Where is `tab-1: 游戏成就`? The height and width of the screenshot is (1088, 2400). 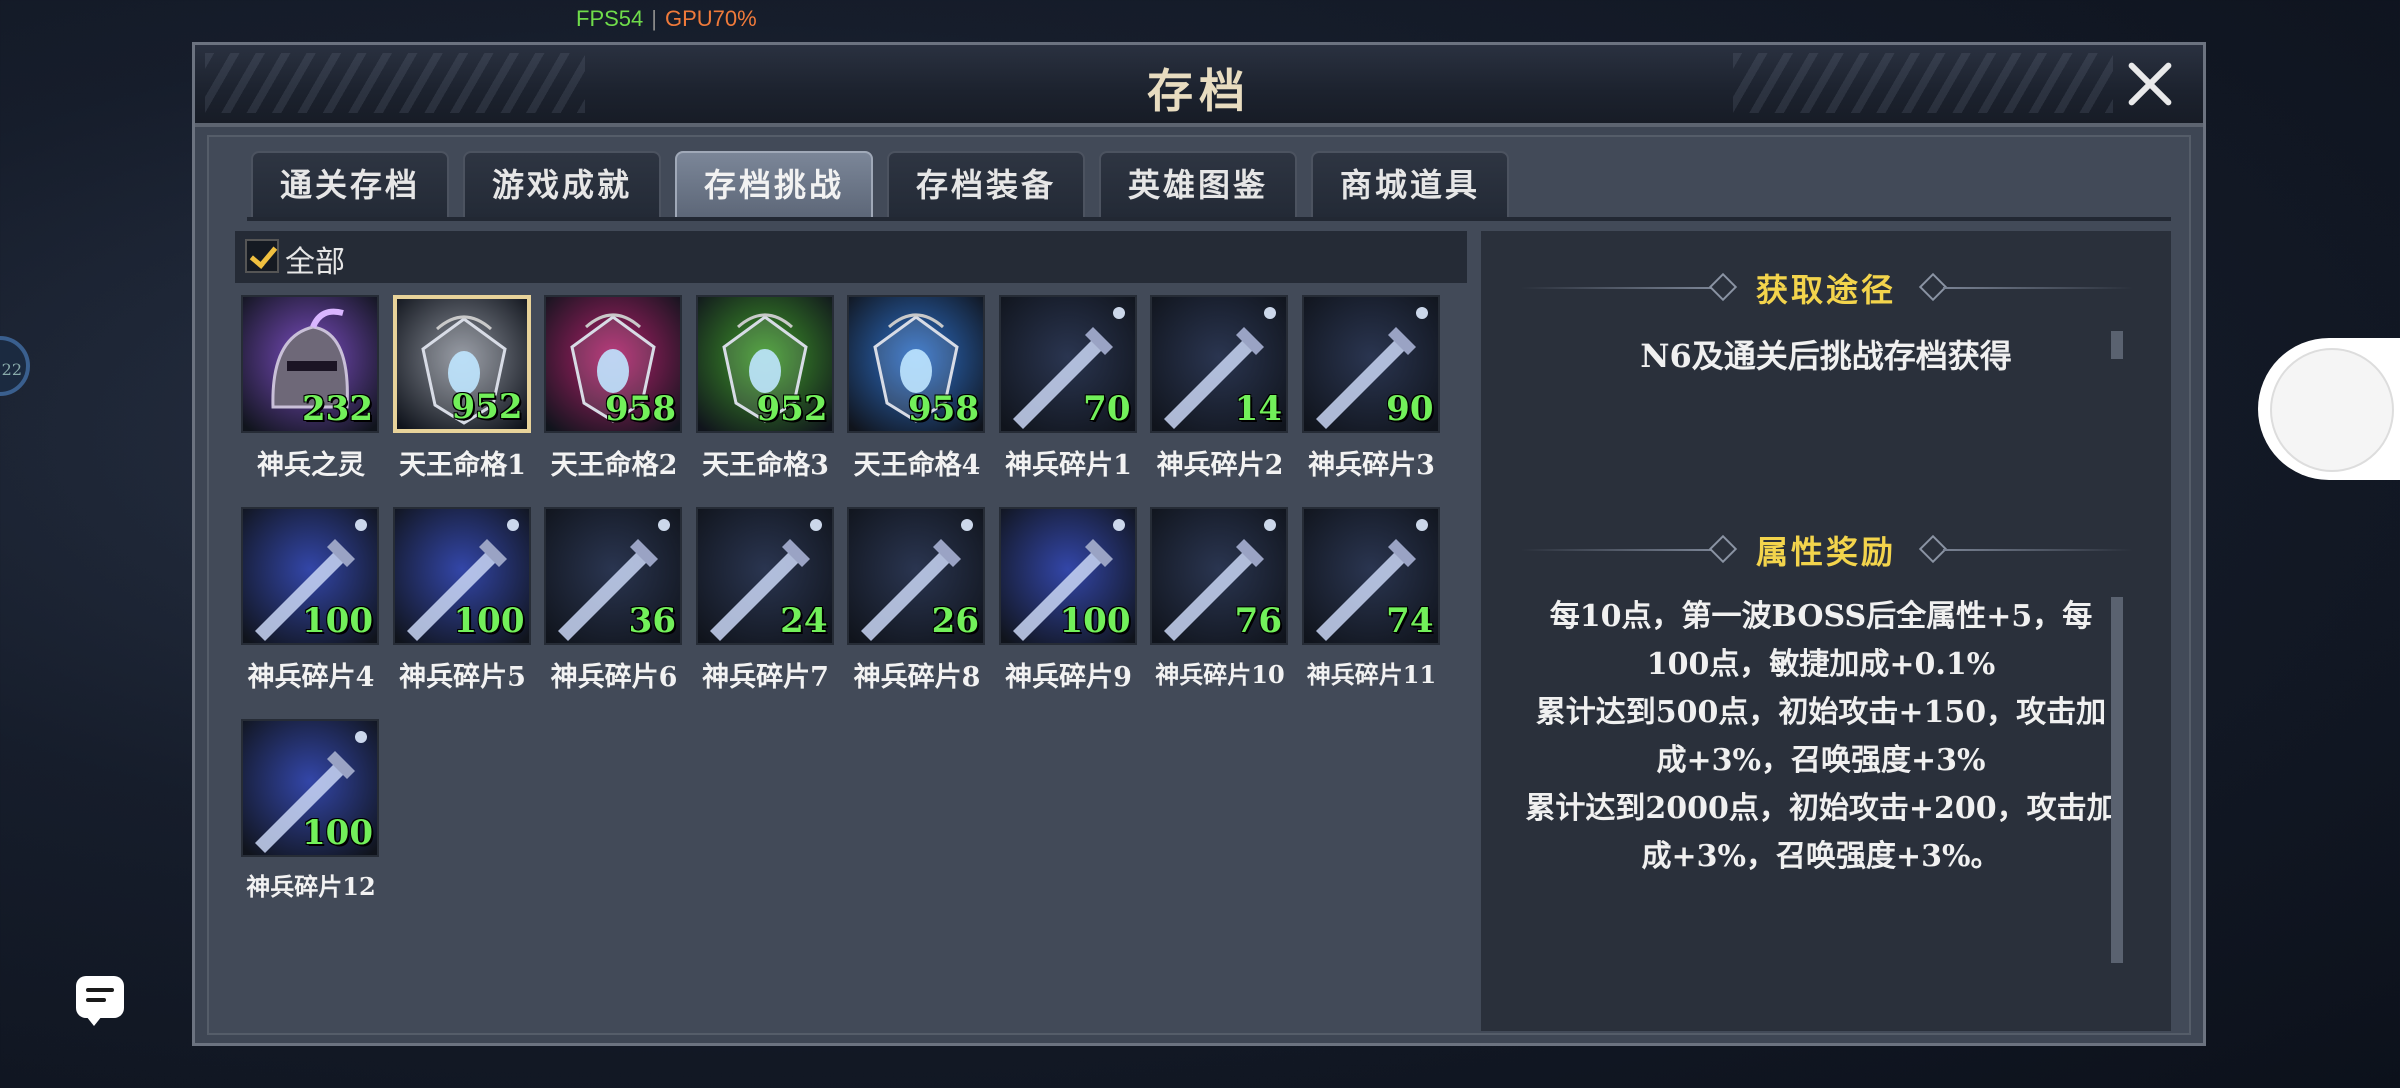 tab-1: 游戏成就 is located at coordinates (562, 184).